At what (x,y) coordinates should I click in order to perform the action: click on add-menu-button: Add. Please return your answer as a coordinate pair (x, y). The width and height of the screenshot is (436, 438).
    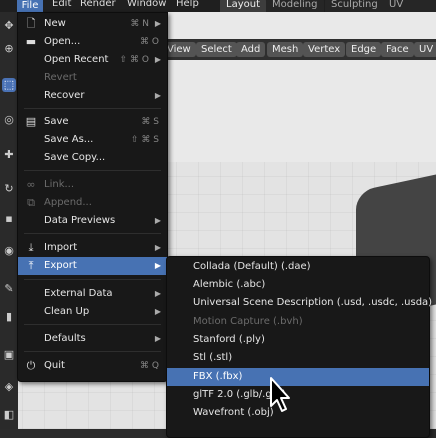
    Looking at the image, I should click on (251, 49).